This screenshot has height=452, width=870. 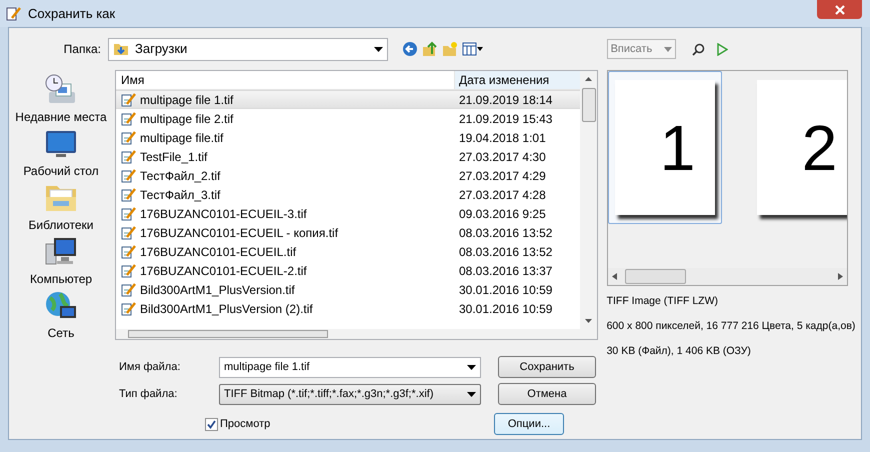 What do you see at coordinates (614, 276) in the screenshot?
I see `scroll-left-icon` at bounding box center [614, 276].